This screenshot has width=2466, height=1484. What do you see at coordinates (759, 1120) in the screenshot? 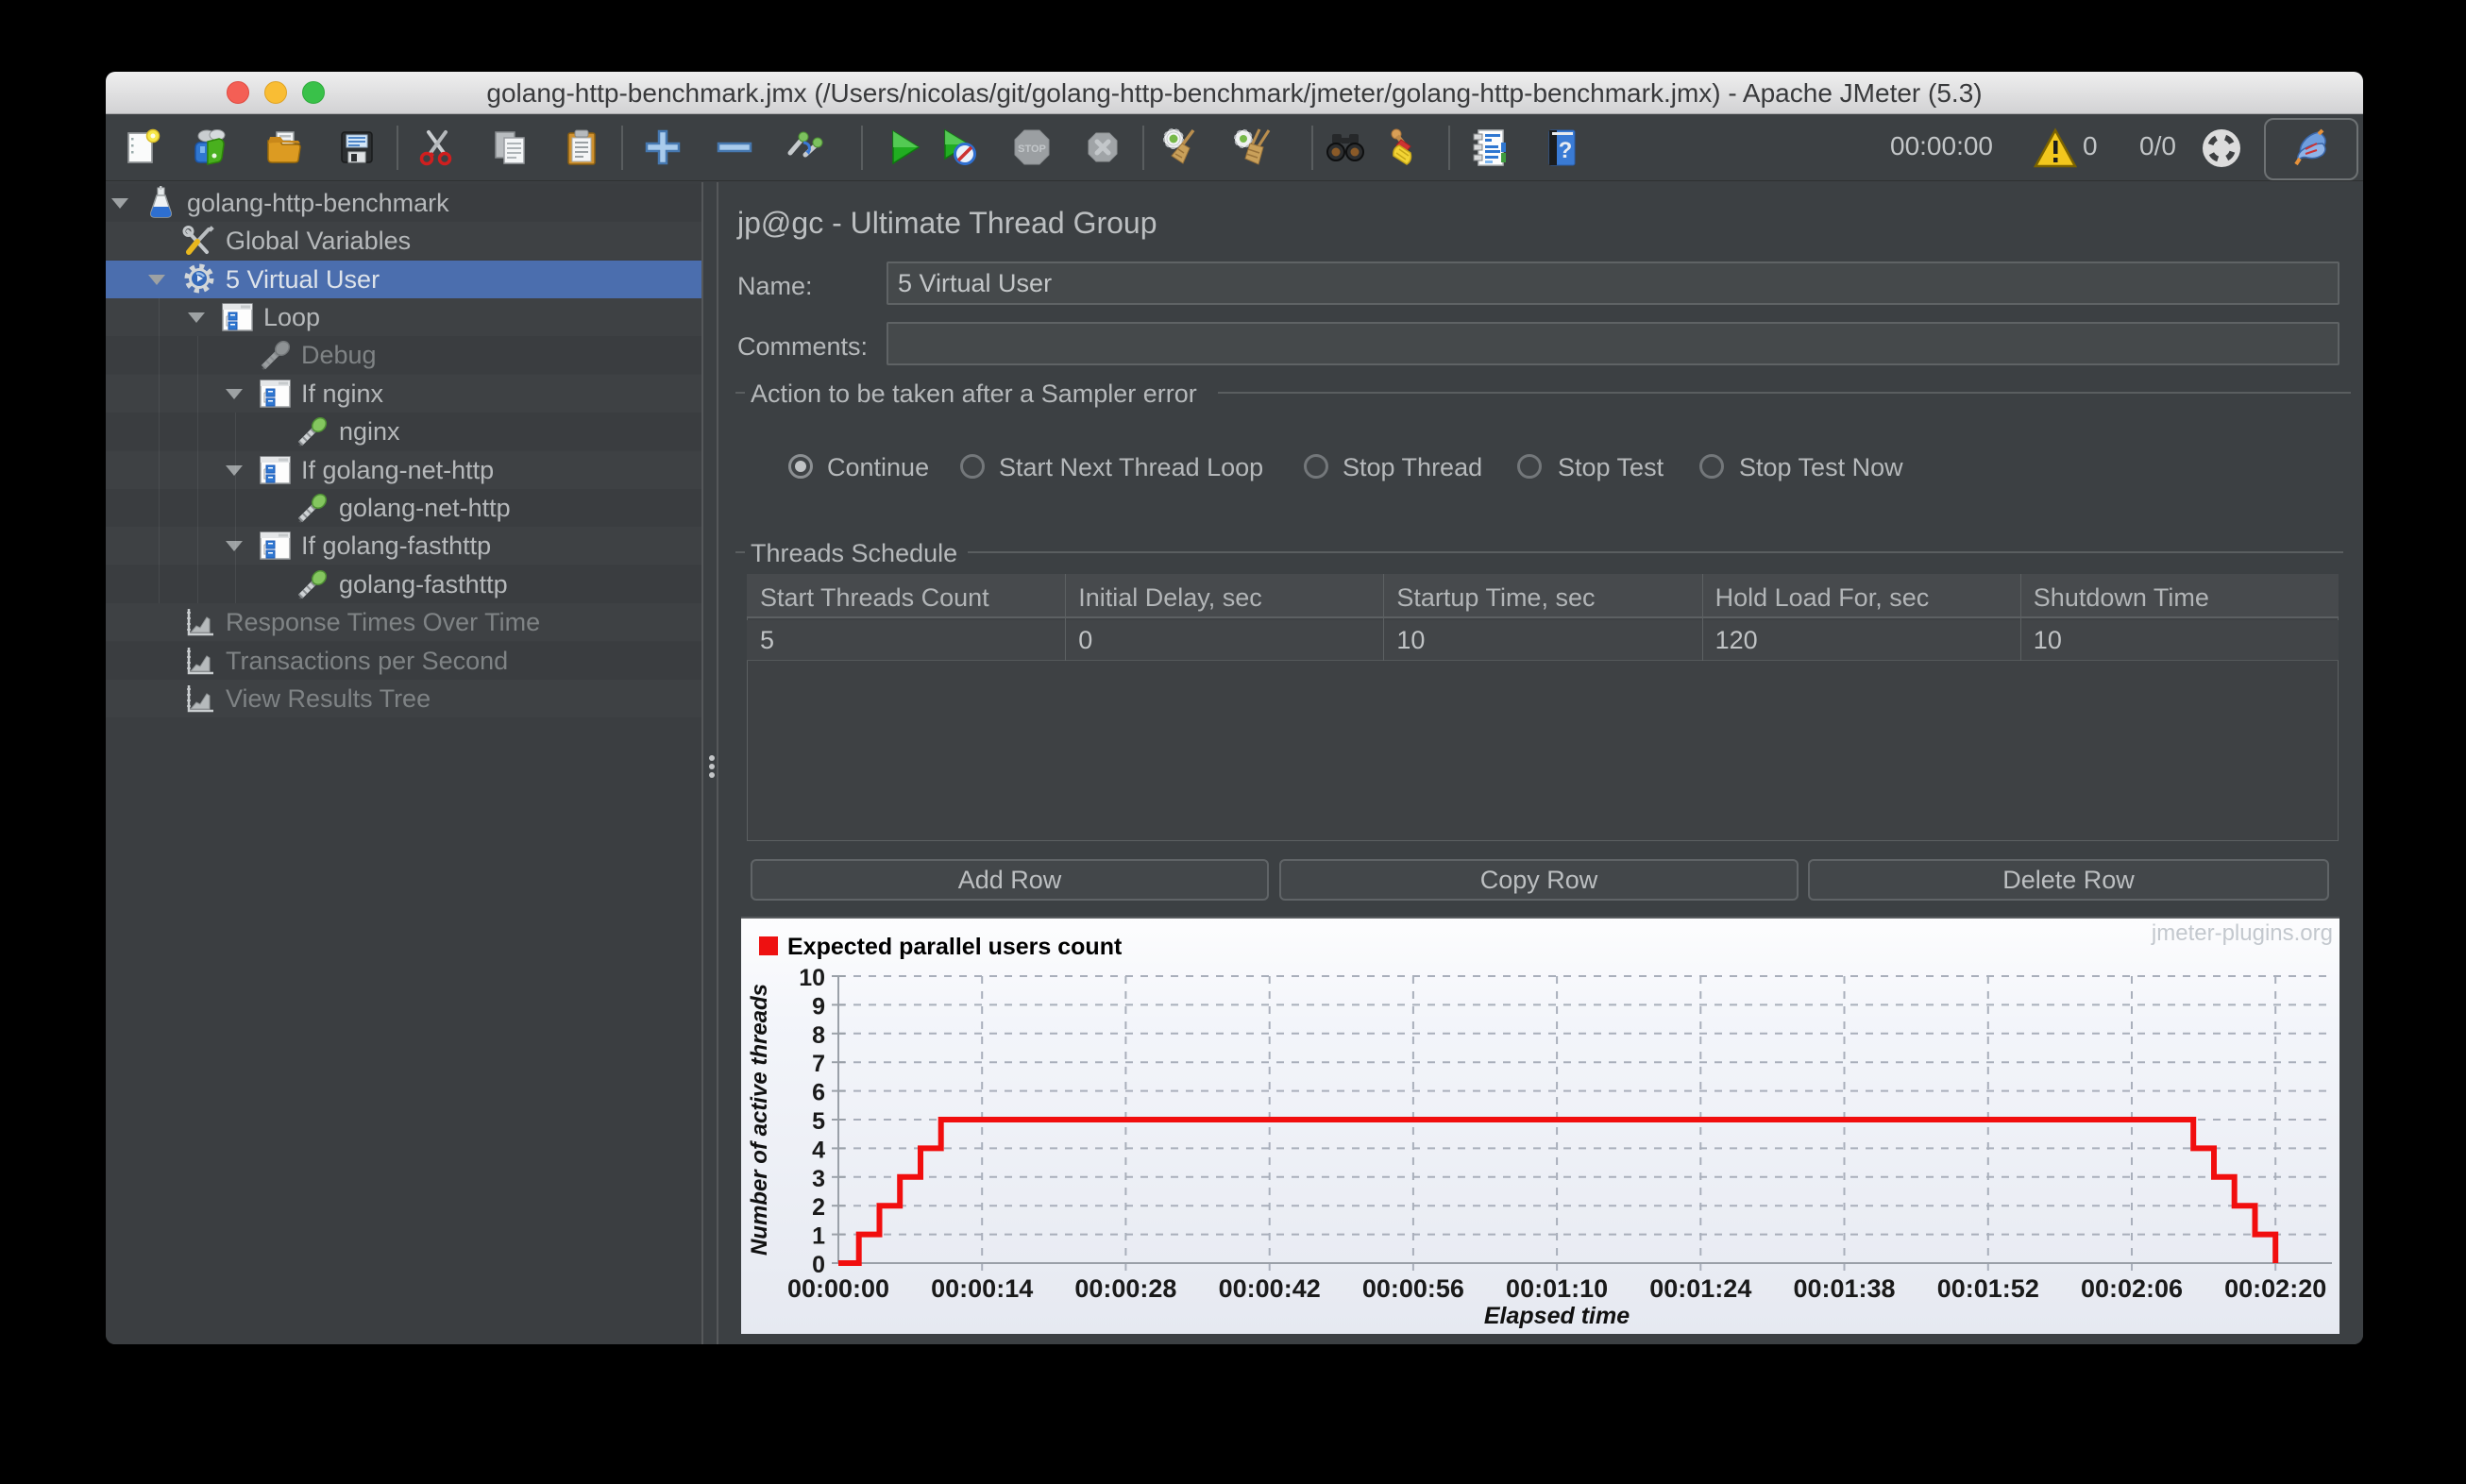
I see `svg-text: Number of active threads` at bounding box center [759, 1120].